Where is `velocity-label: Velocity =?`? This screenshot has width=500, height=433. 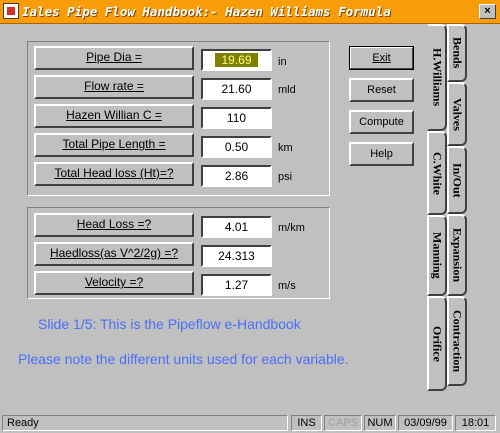
velocity-label: Velocity =? is located at coordinates (114, 283).